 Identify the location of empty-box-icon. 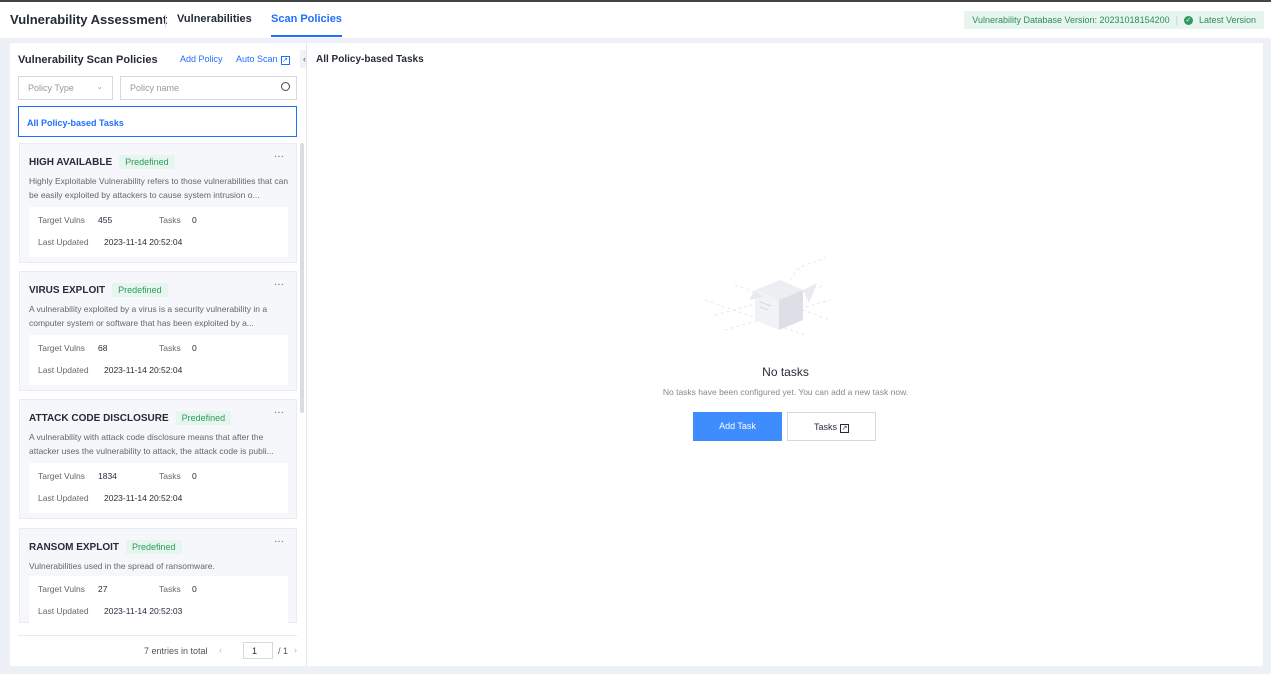
(768, 296).